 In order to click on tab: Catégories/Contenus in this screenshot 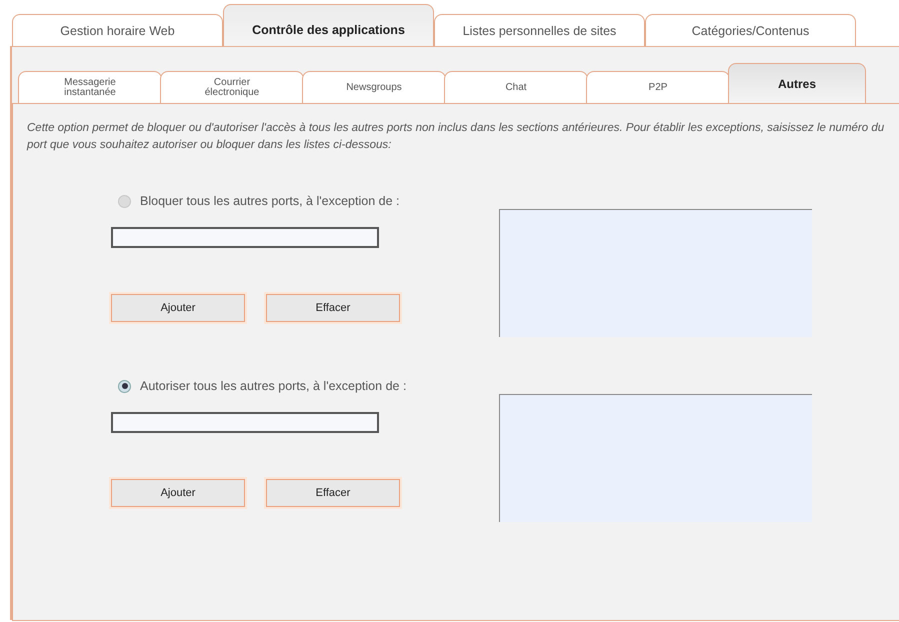, I will do `click(750, 30)`.